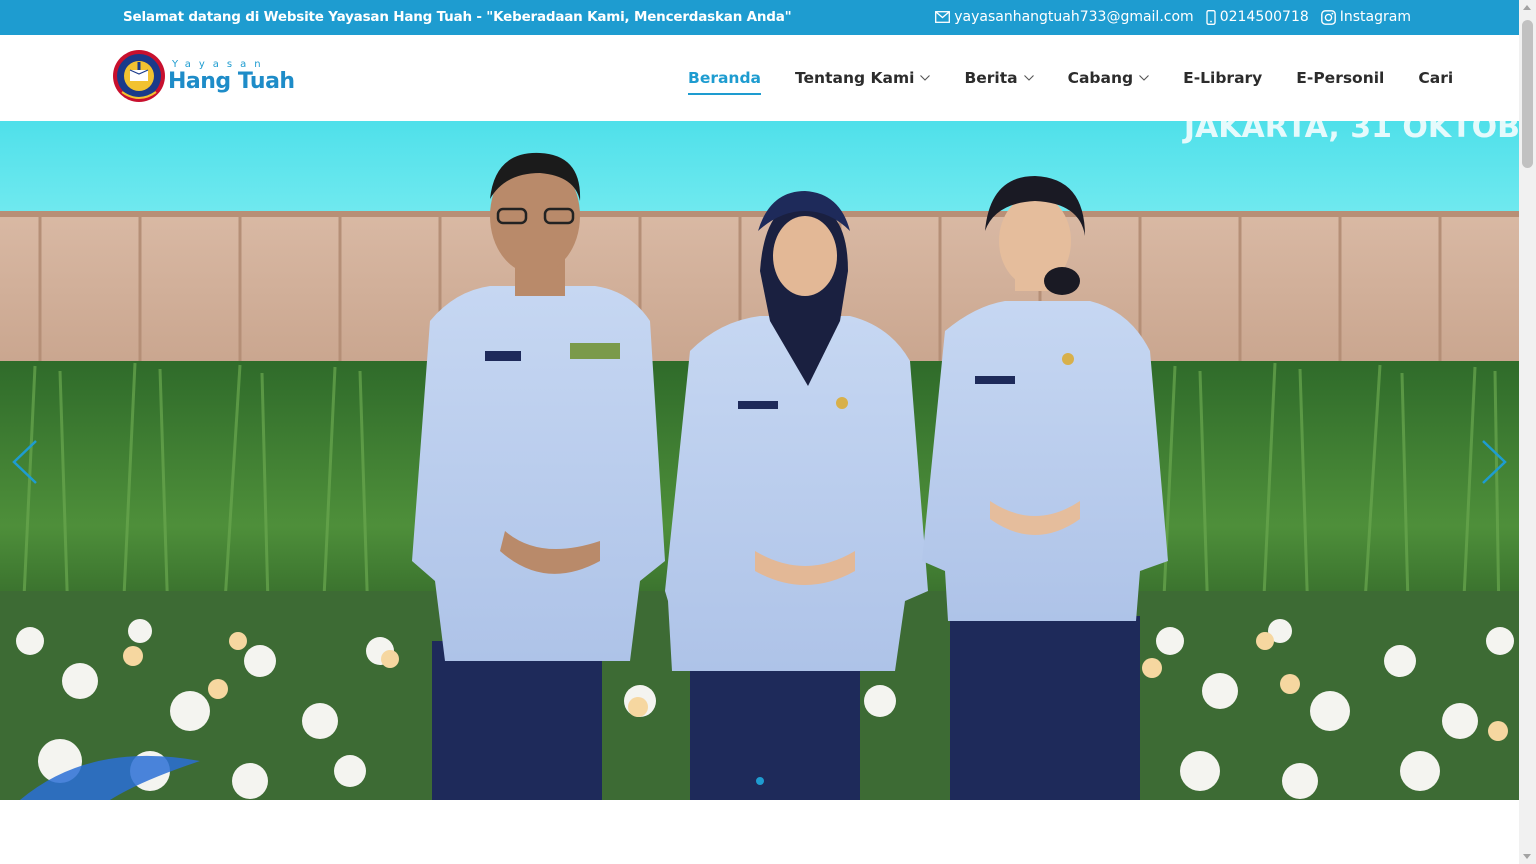  What do you see at coordinates (25, 462) in the screenshot?
I see `chevron-left-icon` at bounding box center [25, 462].